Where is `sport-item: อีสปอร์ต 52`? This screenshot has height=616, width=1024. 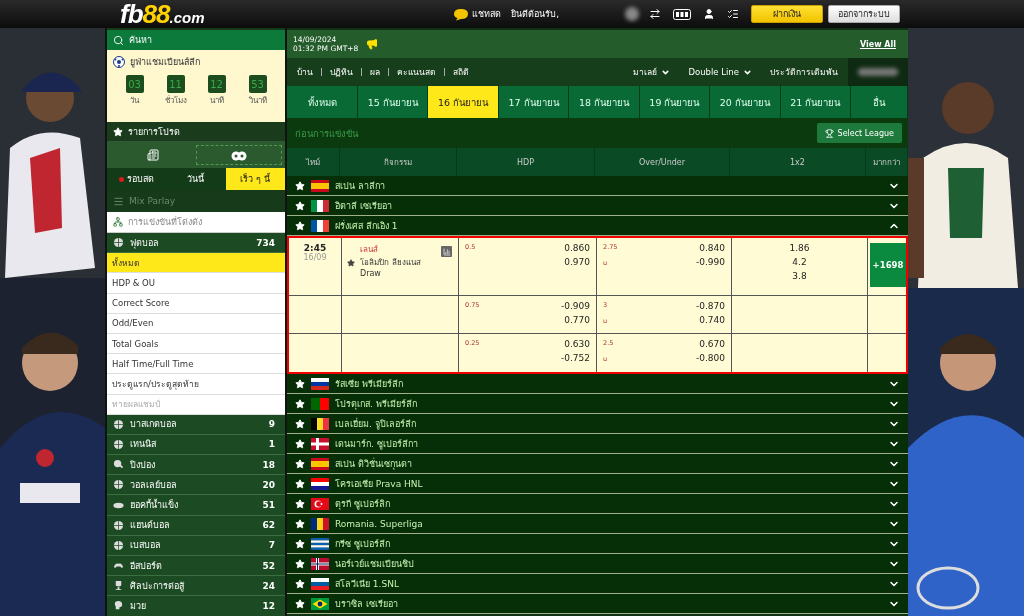
sport-item: อีสปอร์ต 52 is located at coordinates (196, 566).